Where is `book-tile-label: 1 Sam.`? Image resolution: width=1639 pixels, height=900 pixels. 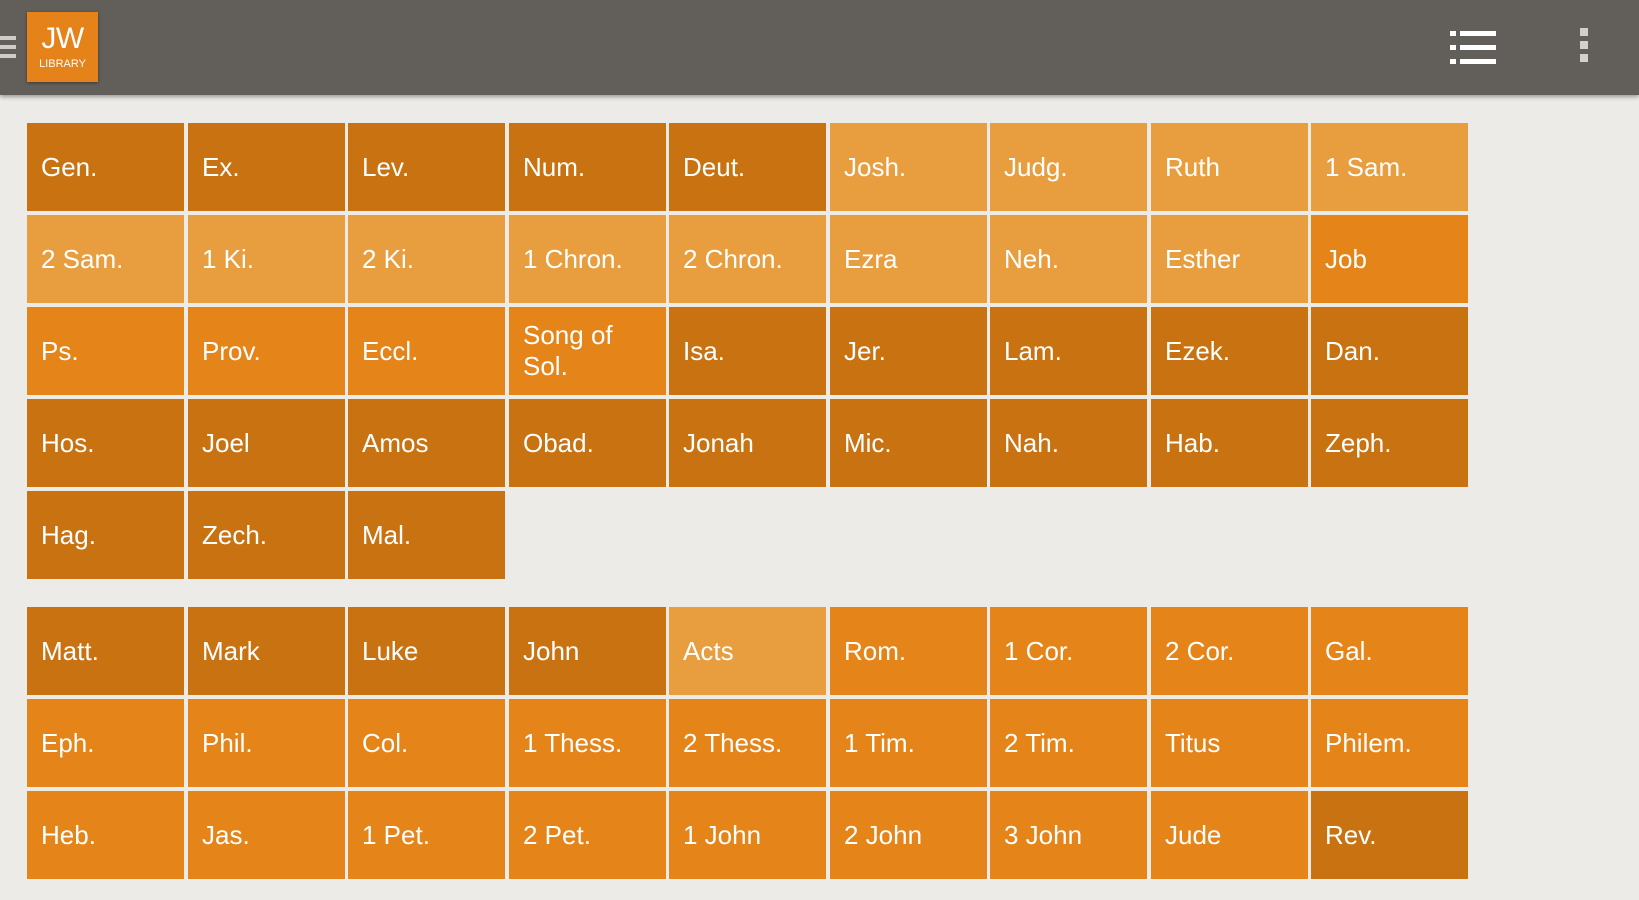 book-tile-label: 1 Sam. is located at coordinates (1366, 166).